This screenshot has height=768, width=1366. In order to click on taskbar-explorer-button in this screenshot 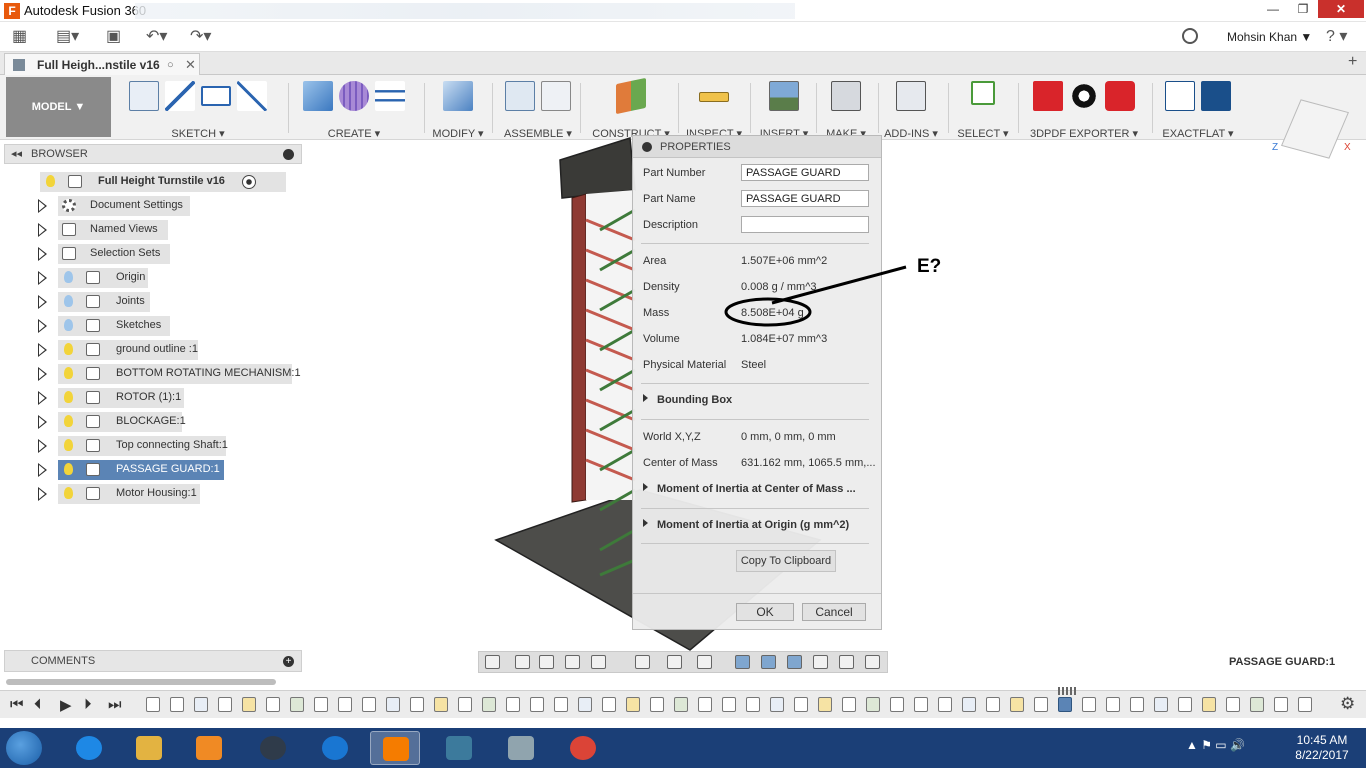, I will do `click(149, 748)`.